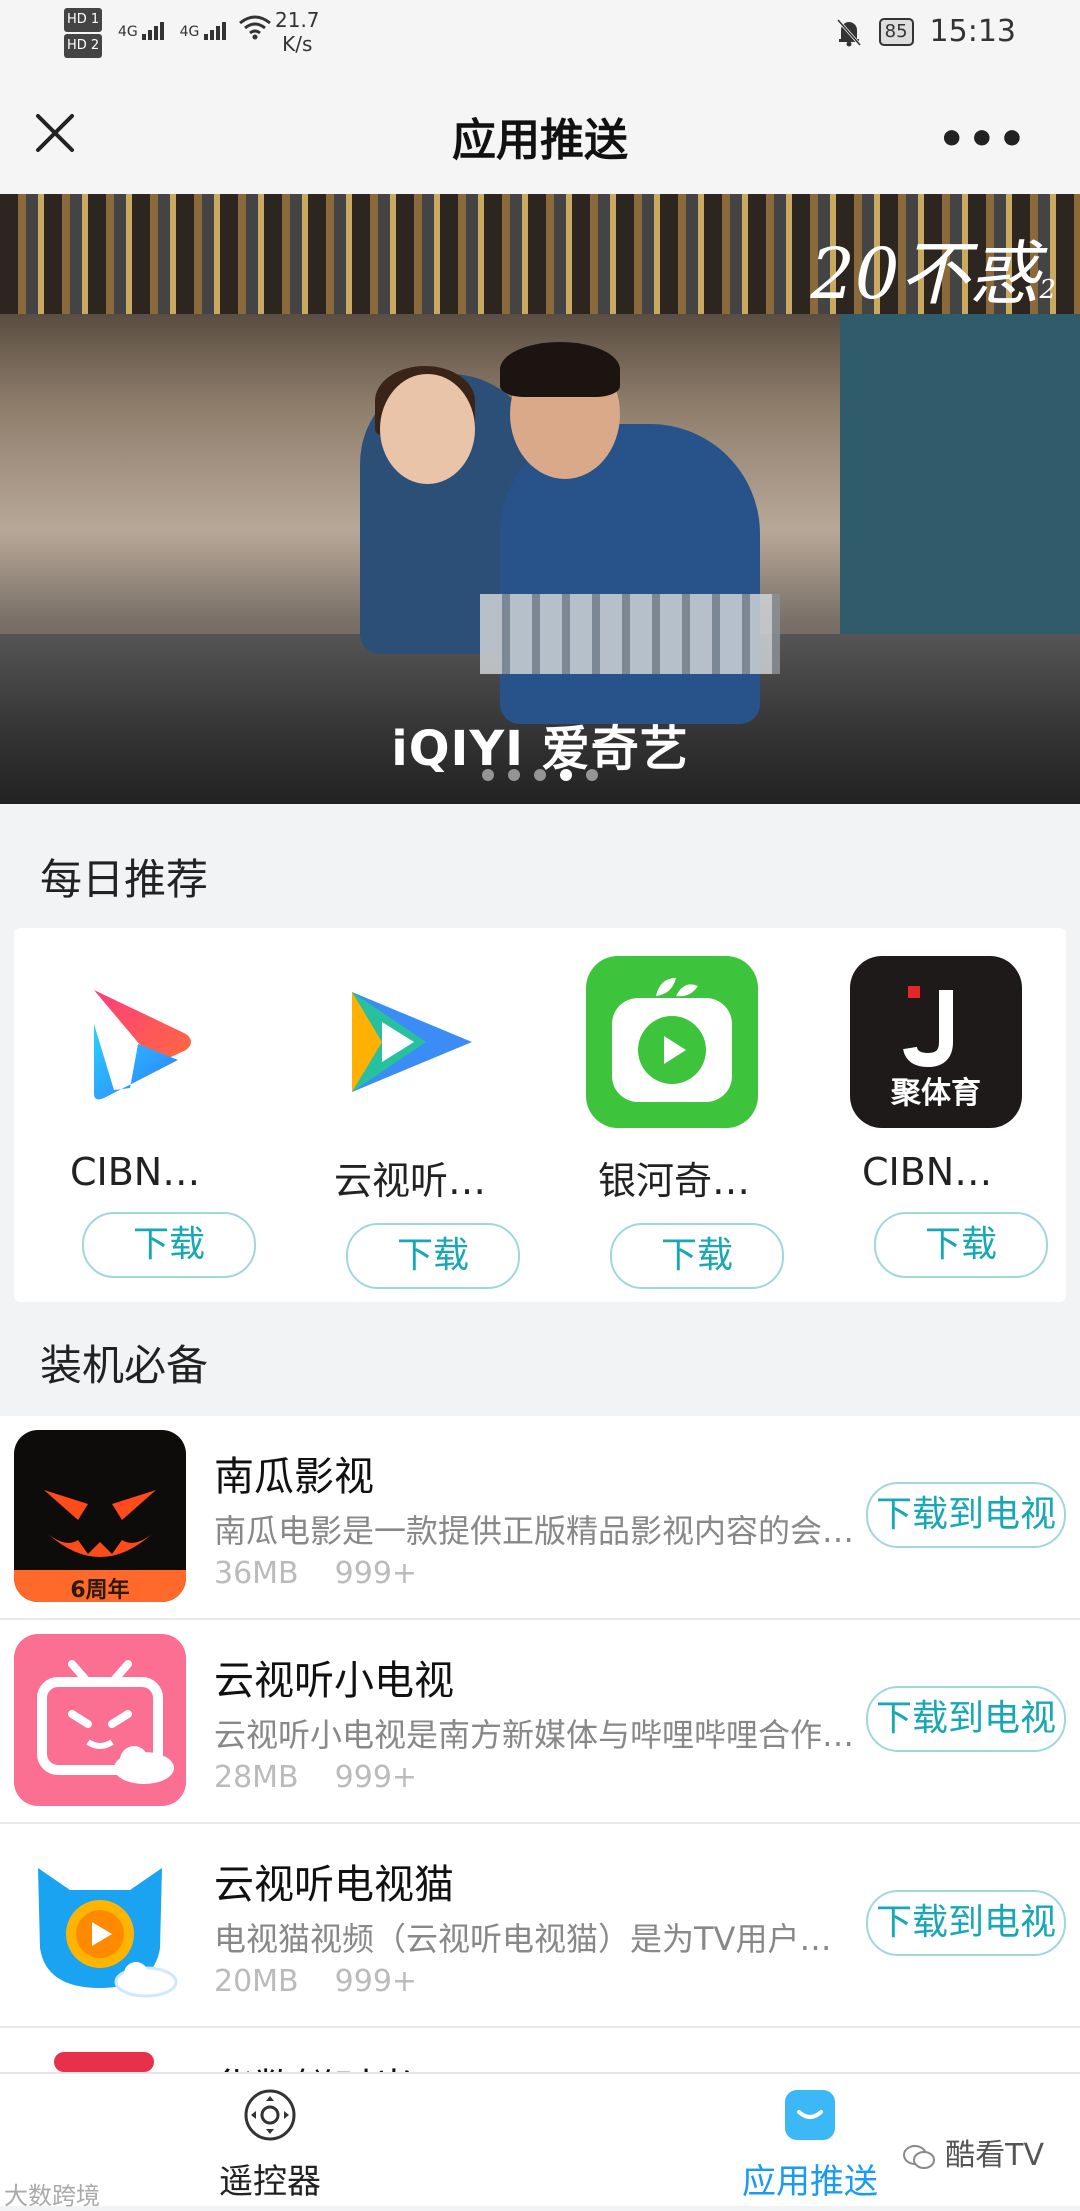 The width and height of the screenshot is (1080, 2211). I want to click on status-bar: HD 1 HD 2 4G 4G 21.7 K/s 85 15:13, so click(540, 36).